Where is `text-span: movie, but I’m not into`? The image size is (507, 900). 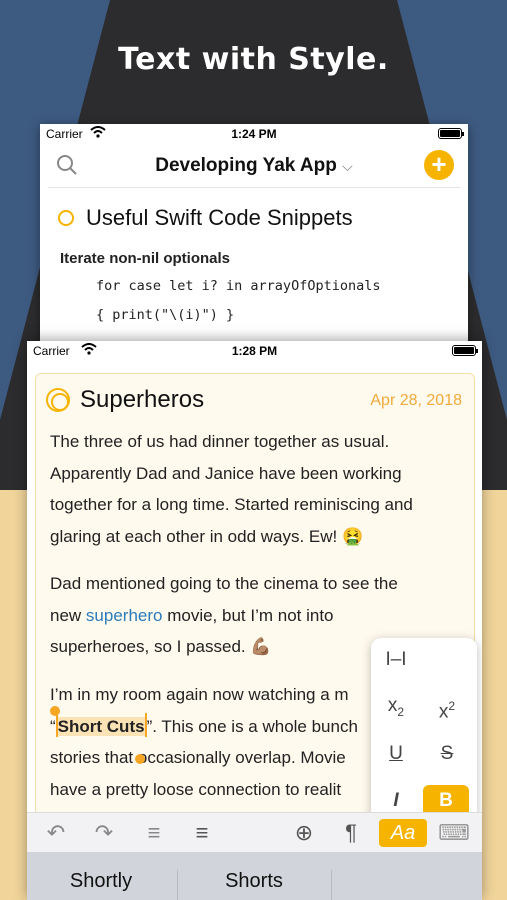
text-span: movie, but I’m not into is located at coordinates (248, 615).